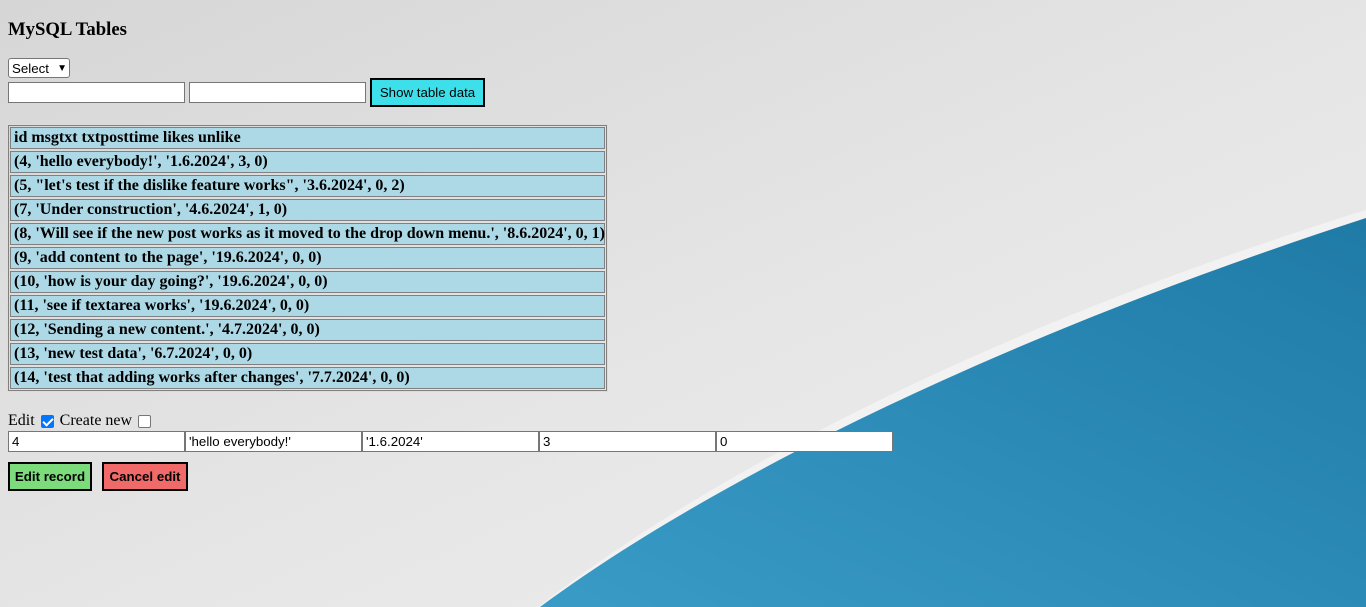  I want to click on edit-mode-line: Edit Create new, so click(82, 421).